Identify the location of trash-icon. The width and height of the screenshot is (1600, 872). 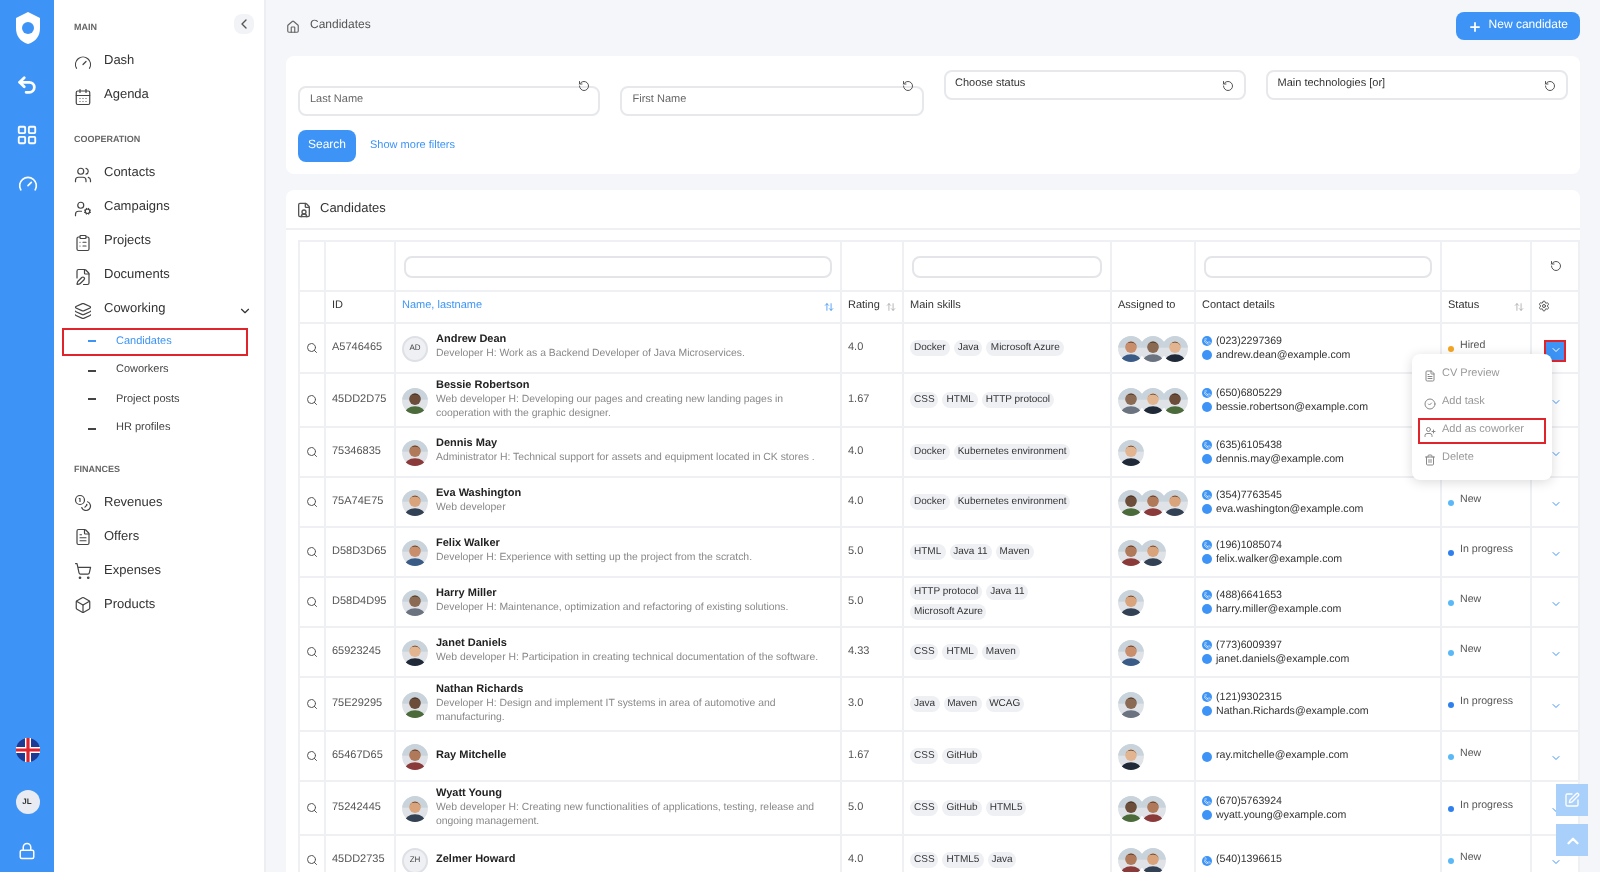
(1430, 459).